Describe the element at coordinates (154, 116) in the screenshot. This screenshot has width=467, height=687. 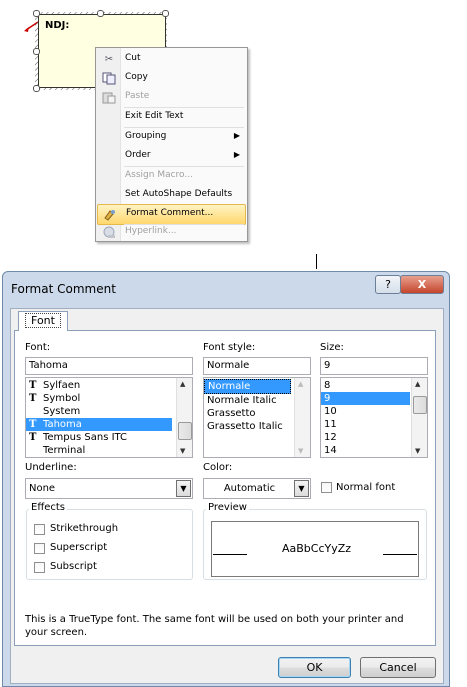
I see `menu-item-label: Exit Edit Text` at that location.